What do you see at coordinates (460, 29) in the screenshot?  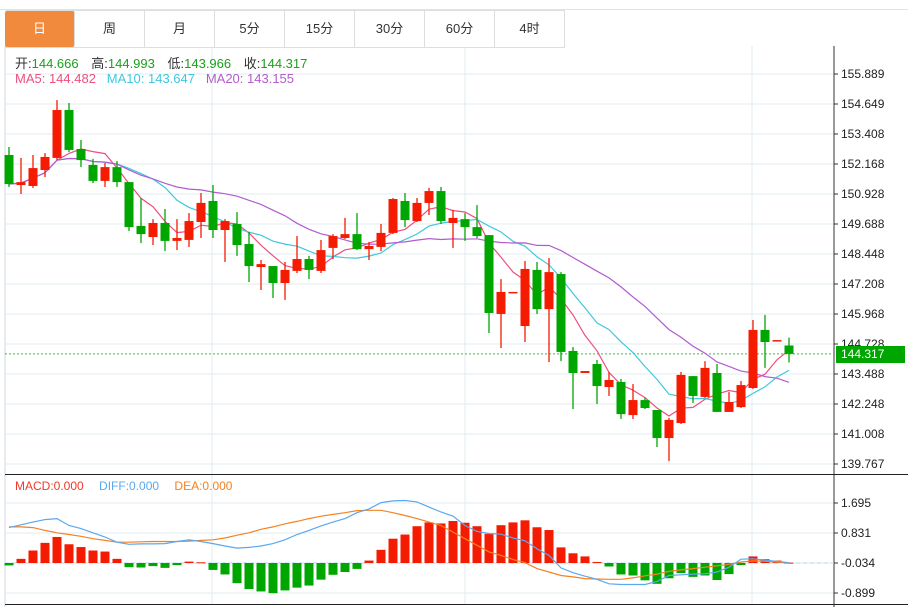 I see `tab-6: 60分` at bounding box center [460, 29].